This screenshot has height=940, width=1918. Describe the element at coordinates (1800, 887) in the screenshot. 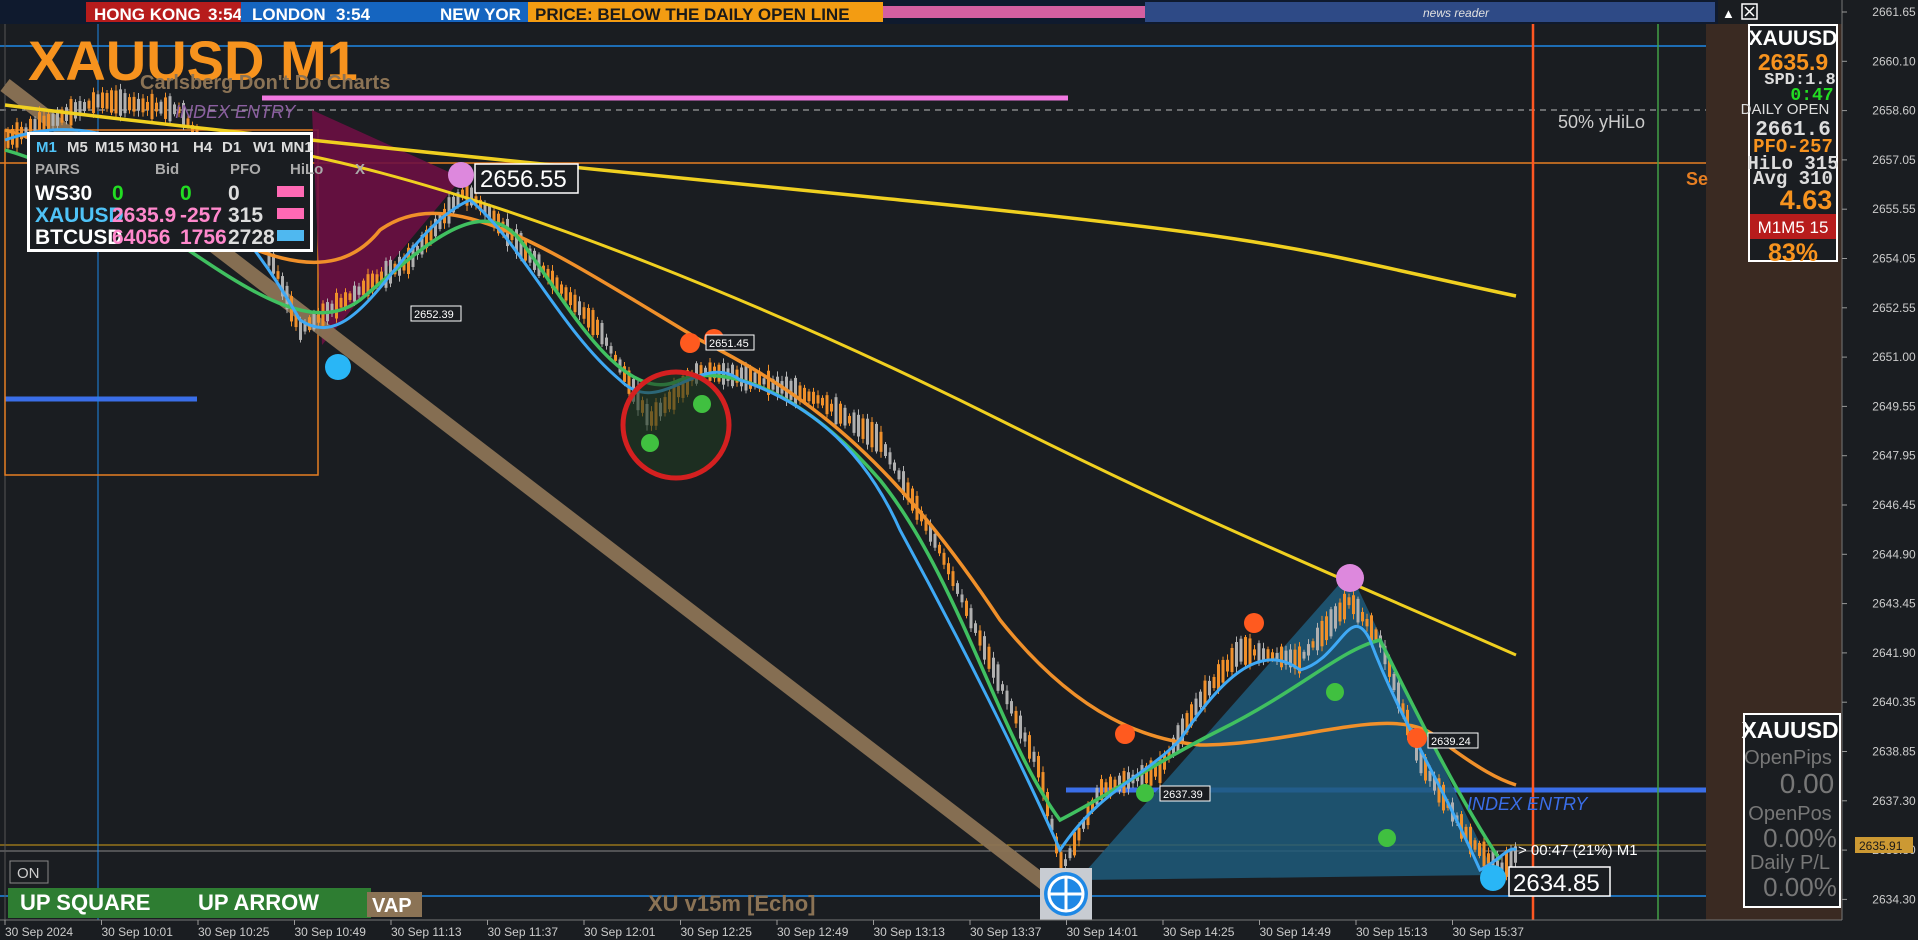

I see `pl-daily-value: 0.00%` at that location.